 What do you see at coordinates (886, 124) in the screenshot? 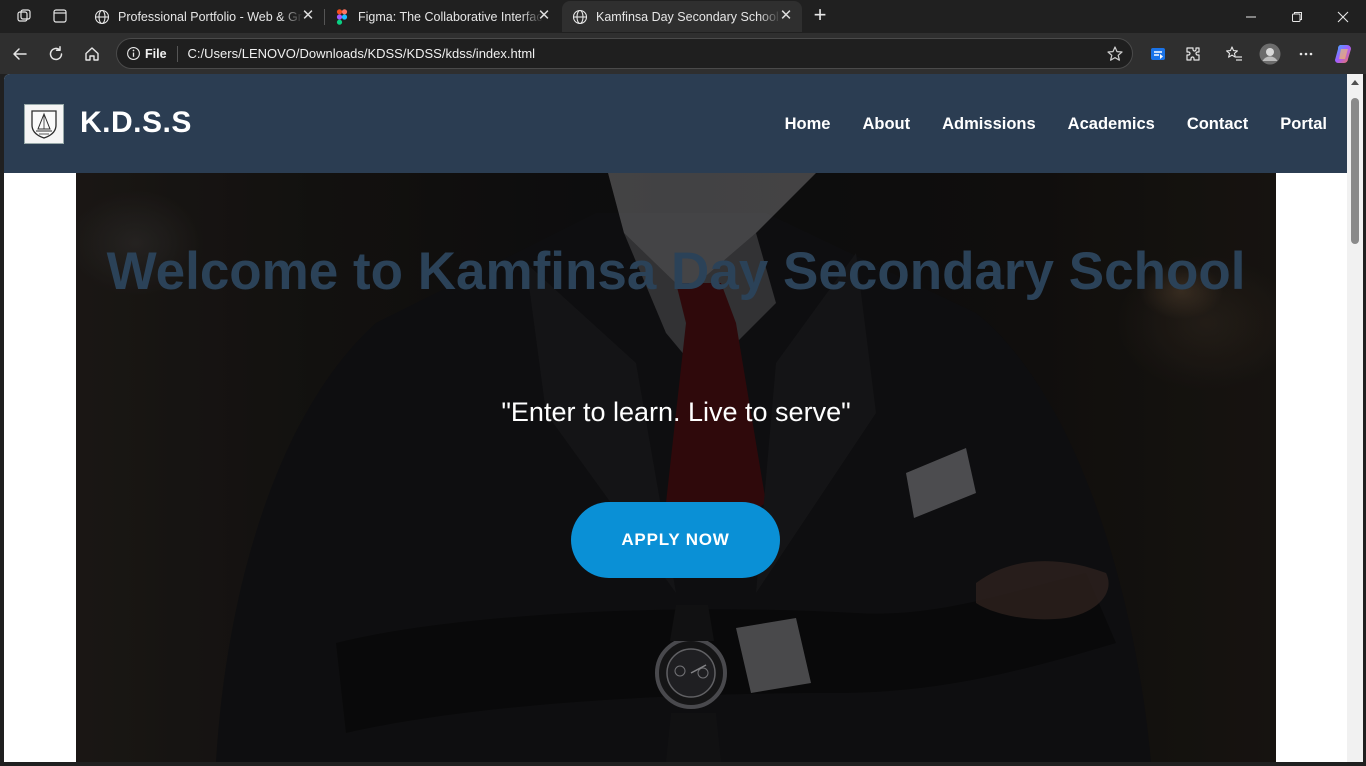
I see `nav-about: About` at bounding box center [886, 124].